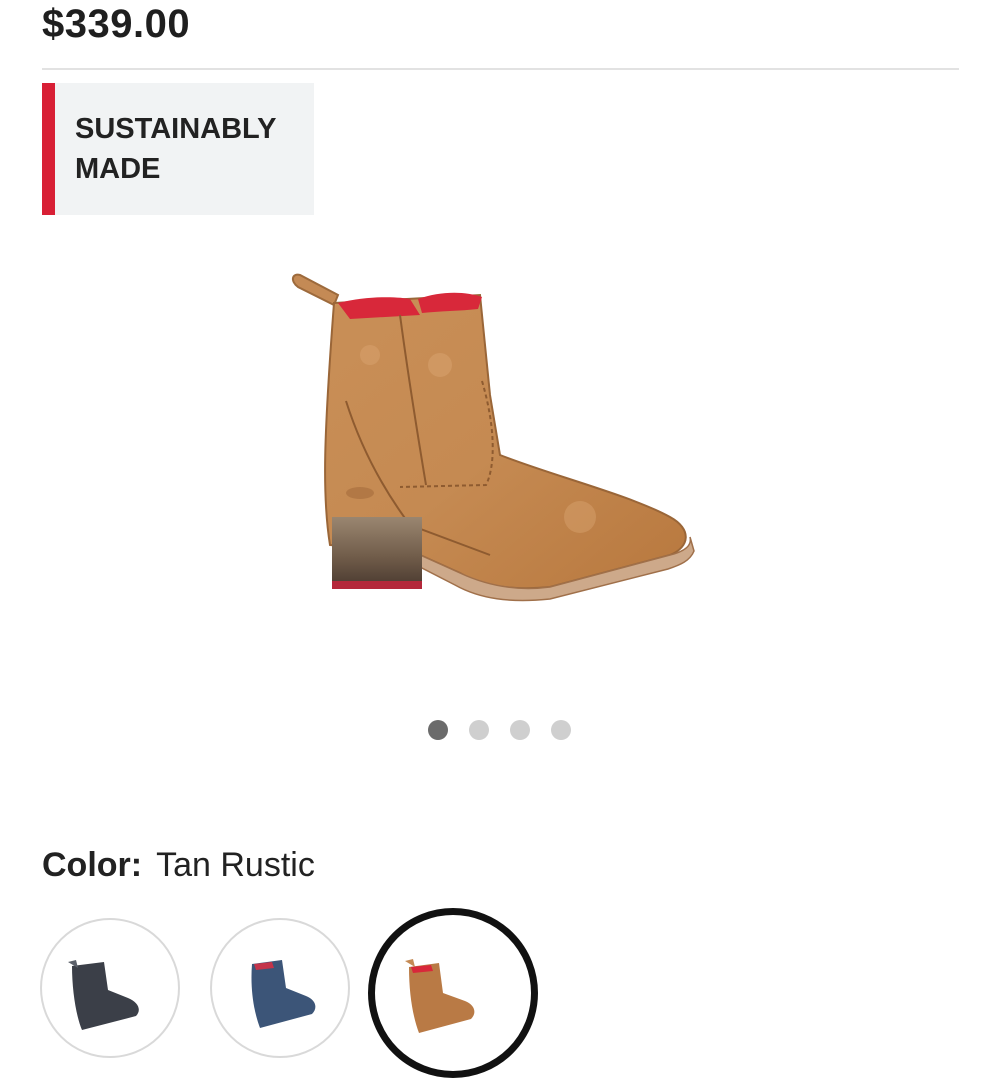 Image resolution: width=1000 pixels, height=1078 pixels. Describe the element at coordinates (440, 996) in the screenshot. I see `tan-boot-swatch-icon` at that location.